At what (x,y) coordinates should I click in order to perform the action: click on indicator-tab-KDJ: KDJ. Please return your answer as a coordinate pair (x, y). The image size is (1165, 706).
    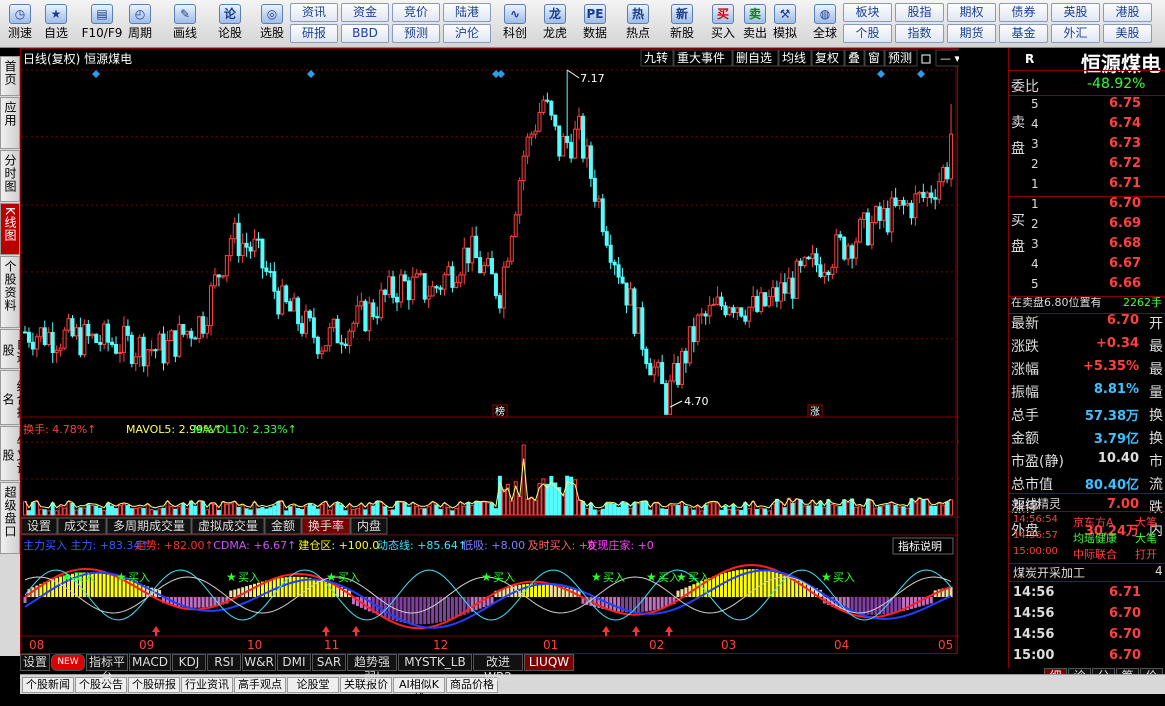
    Looking at the image, I should click on (189, 662).